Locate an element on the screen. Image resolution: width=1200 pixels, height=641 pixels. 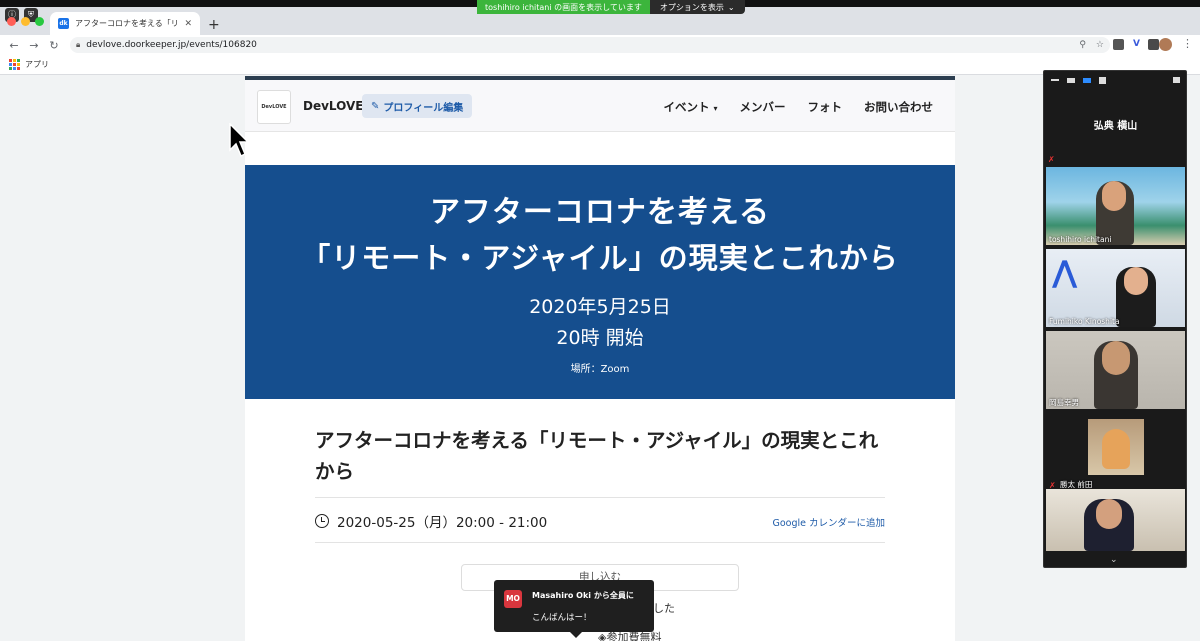
gallery-view-icon is located at coordinates (1102, 80).